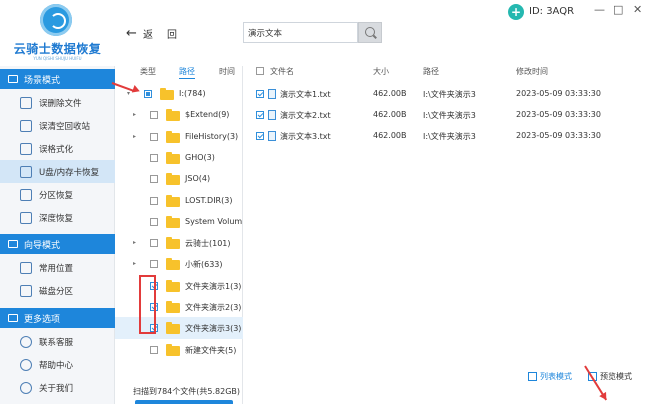 This screenshot has width=650, height=404. What do you see at coordinates (599, 9) in the screenshot?
I see `minimize-icon: —` at bounding box center [599, 9].